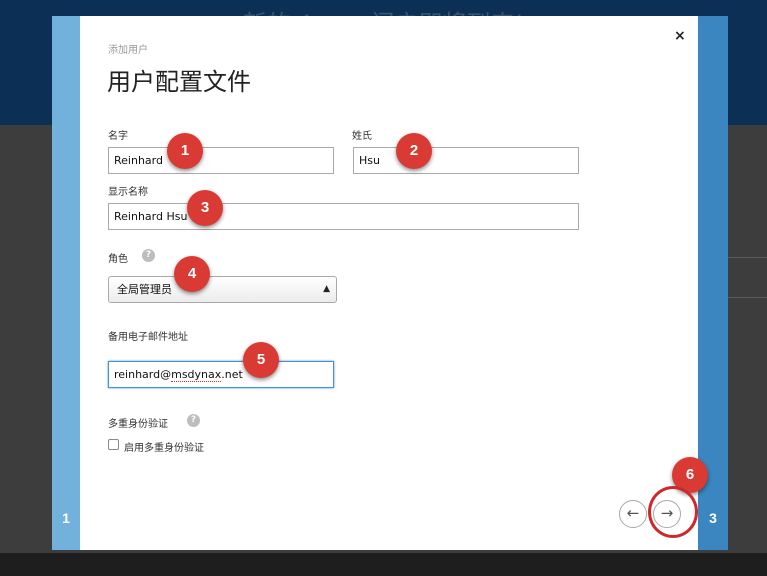 The height and width of the screenshot is (576, 767). I want to click on mfa-help-icon: ?, so click(193, 420).